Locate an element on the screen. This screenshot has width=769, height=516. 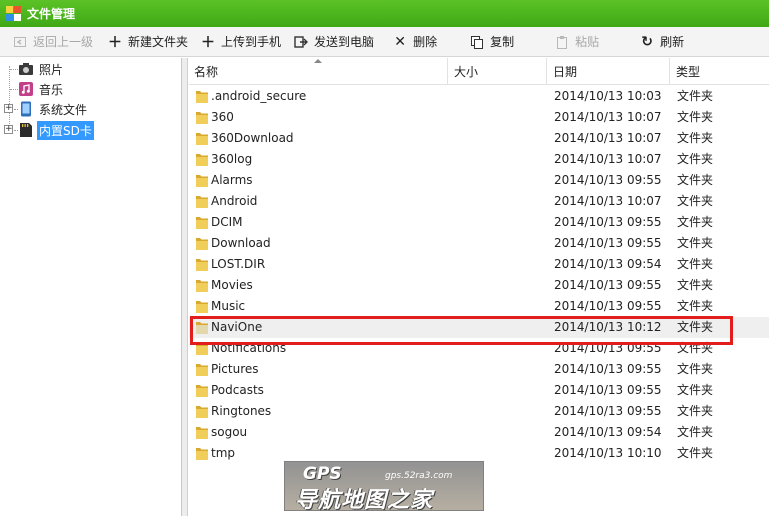
tree-line is located at coordinates (14, 69).